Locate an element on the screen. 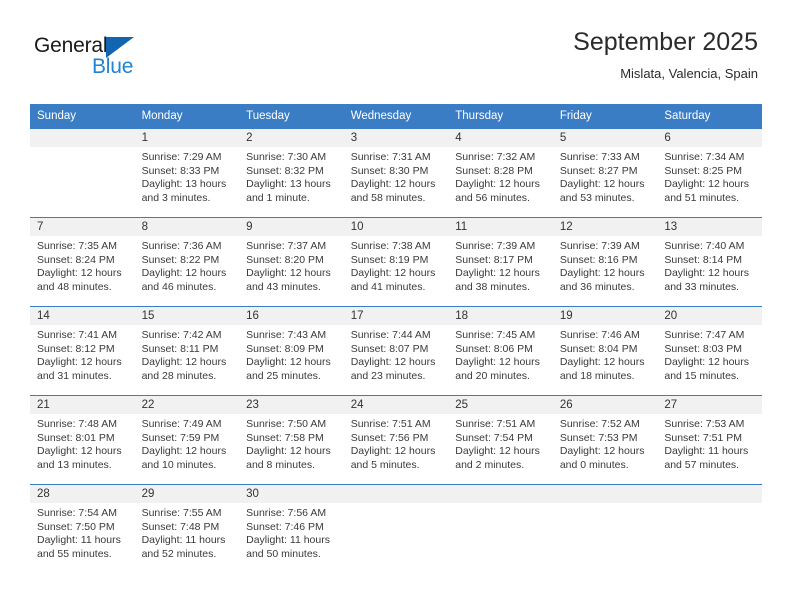  day-number: 20 is located at coordinates (709, 316).